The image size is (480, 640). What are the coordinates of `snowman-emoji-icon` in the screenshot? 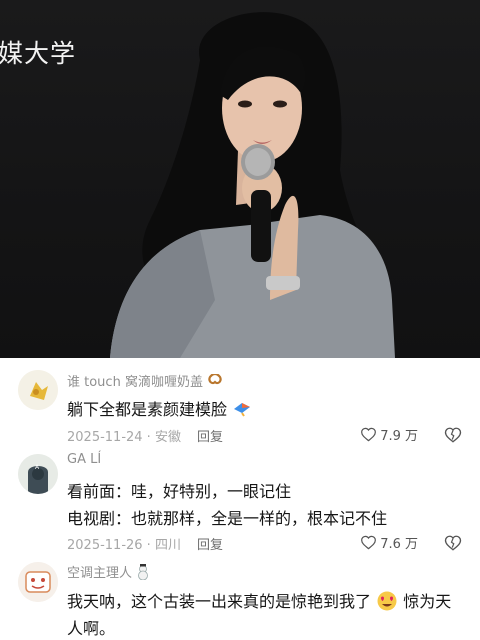 It's located at (143, 573).